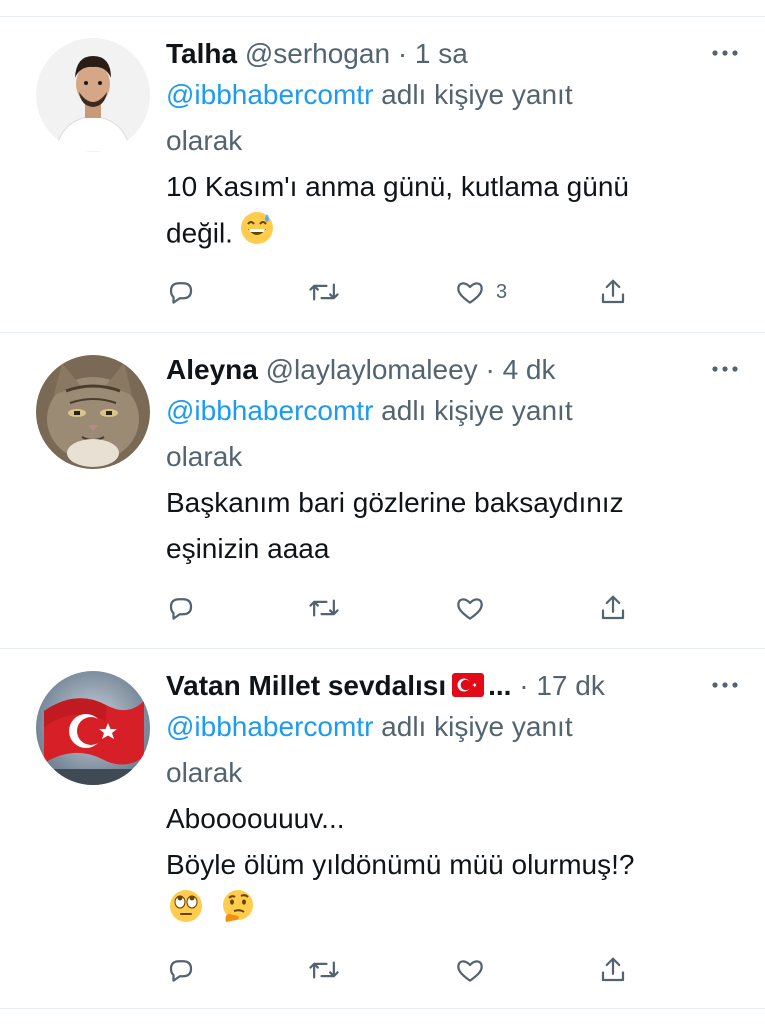 The width and height of the screenshot is (765, 1024). What do you see at coordinates (441, 53) in the screenshot?
I see `timestamp: 1 sa` at bounding box center [441, 53].